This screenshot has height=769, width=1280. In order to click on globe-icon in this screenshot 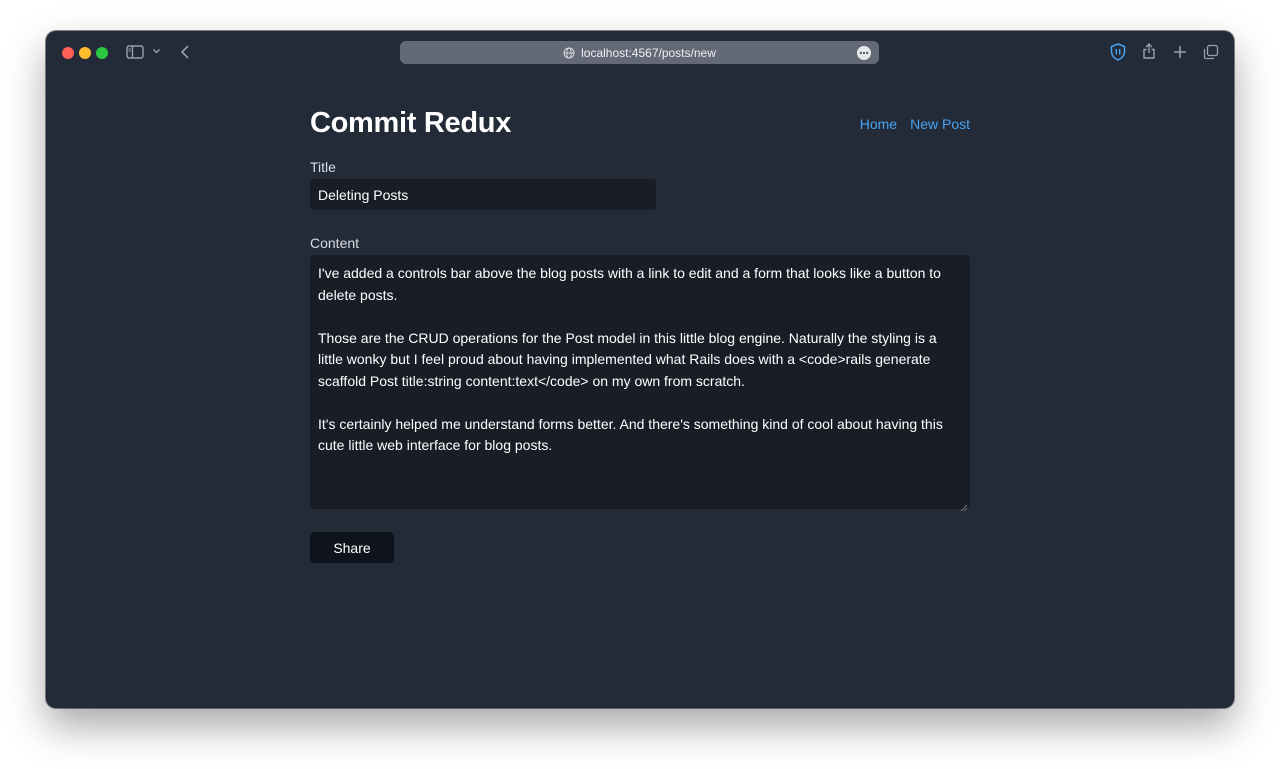, I will do `click(569, 53)`.